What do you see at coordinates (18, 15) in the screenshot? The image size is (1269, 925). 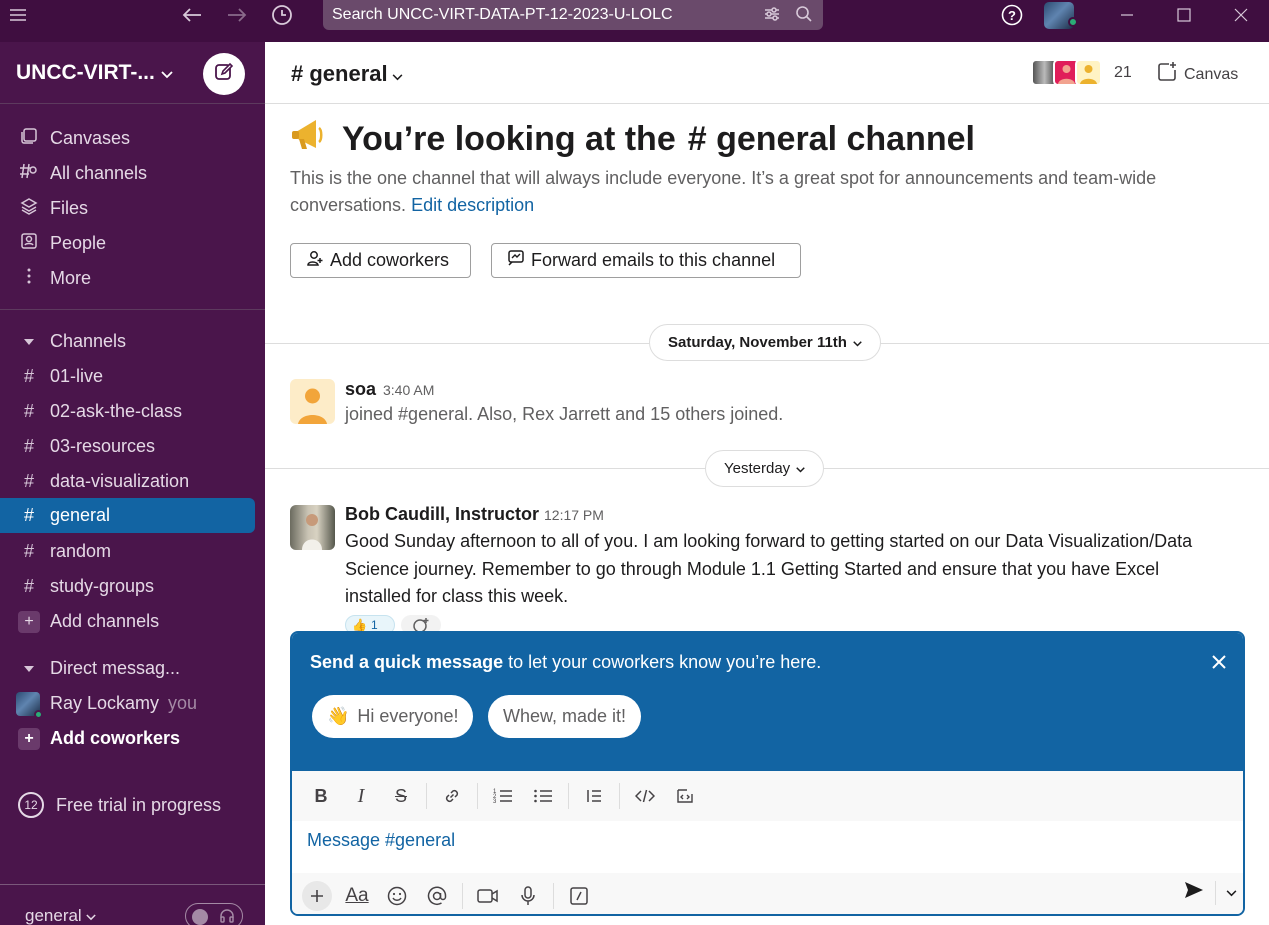 I see `menu-icon` at bounding box center [18, 15].